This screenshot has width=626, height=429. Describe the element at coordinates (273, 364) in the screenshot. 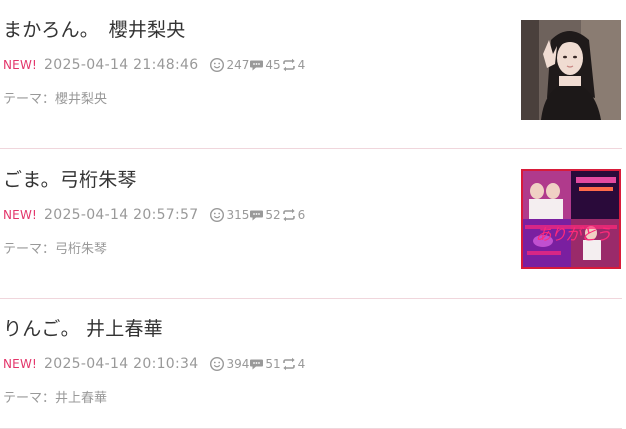

I see `comment-count-value: 51` at that location.